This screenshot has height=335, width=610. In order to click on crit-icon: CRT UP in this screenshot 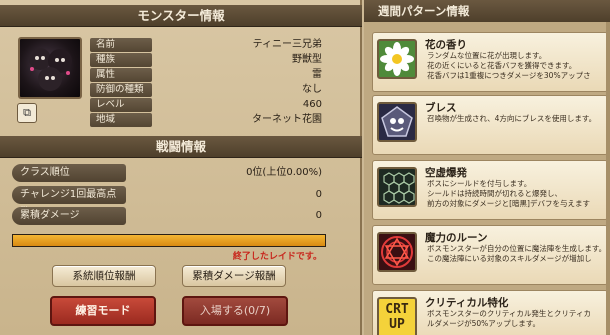, I will do `click(397, 316)`.